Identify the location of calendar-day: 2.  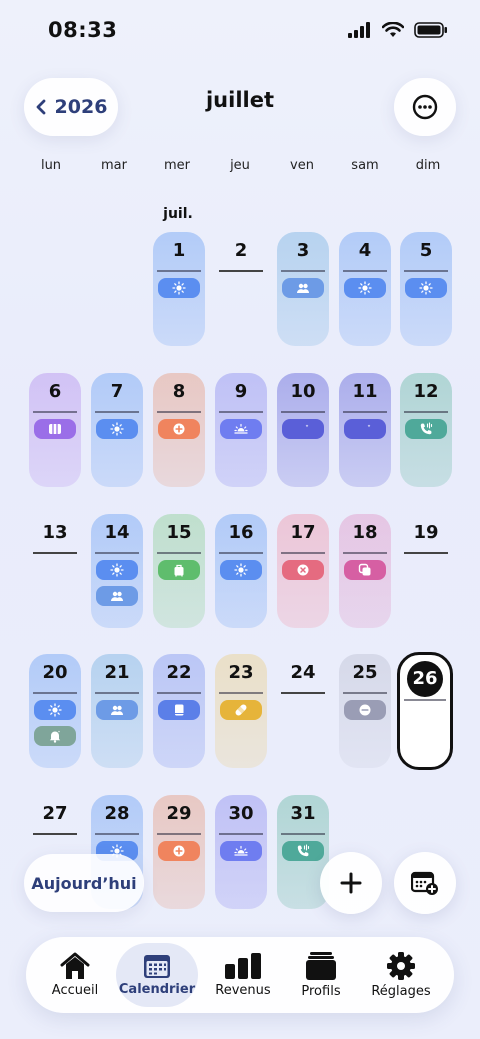
(241, 289).